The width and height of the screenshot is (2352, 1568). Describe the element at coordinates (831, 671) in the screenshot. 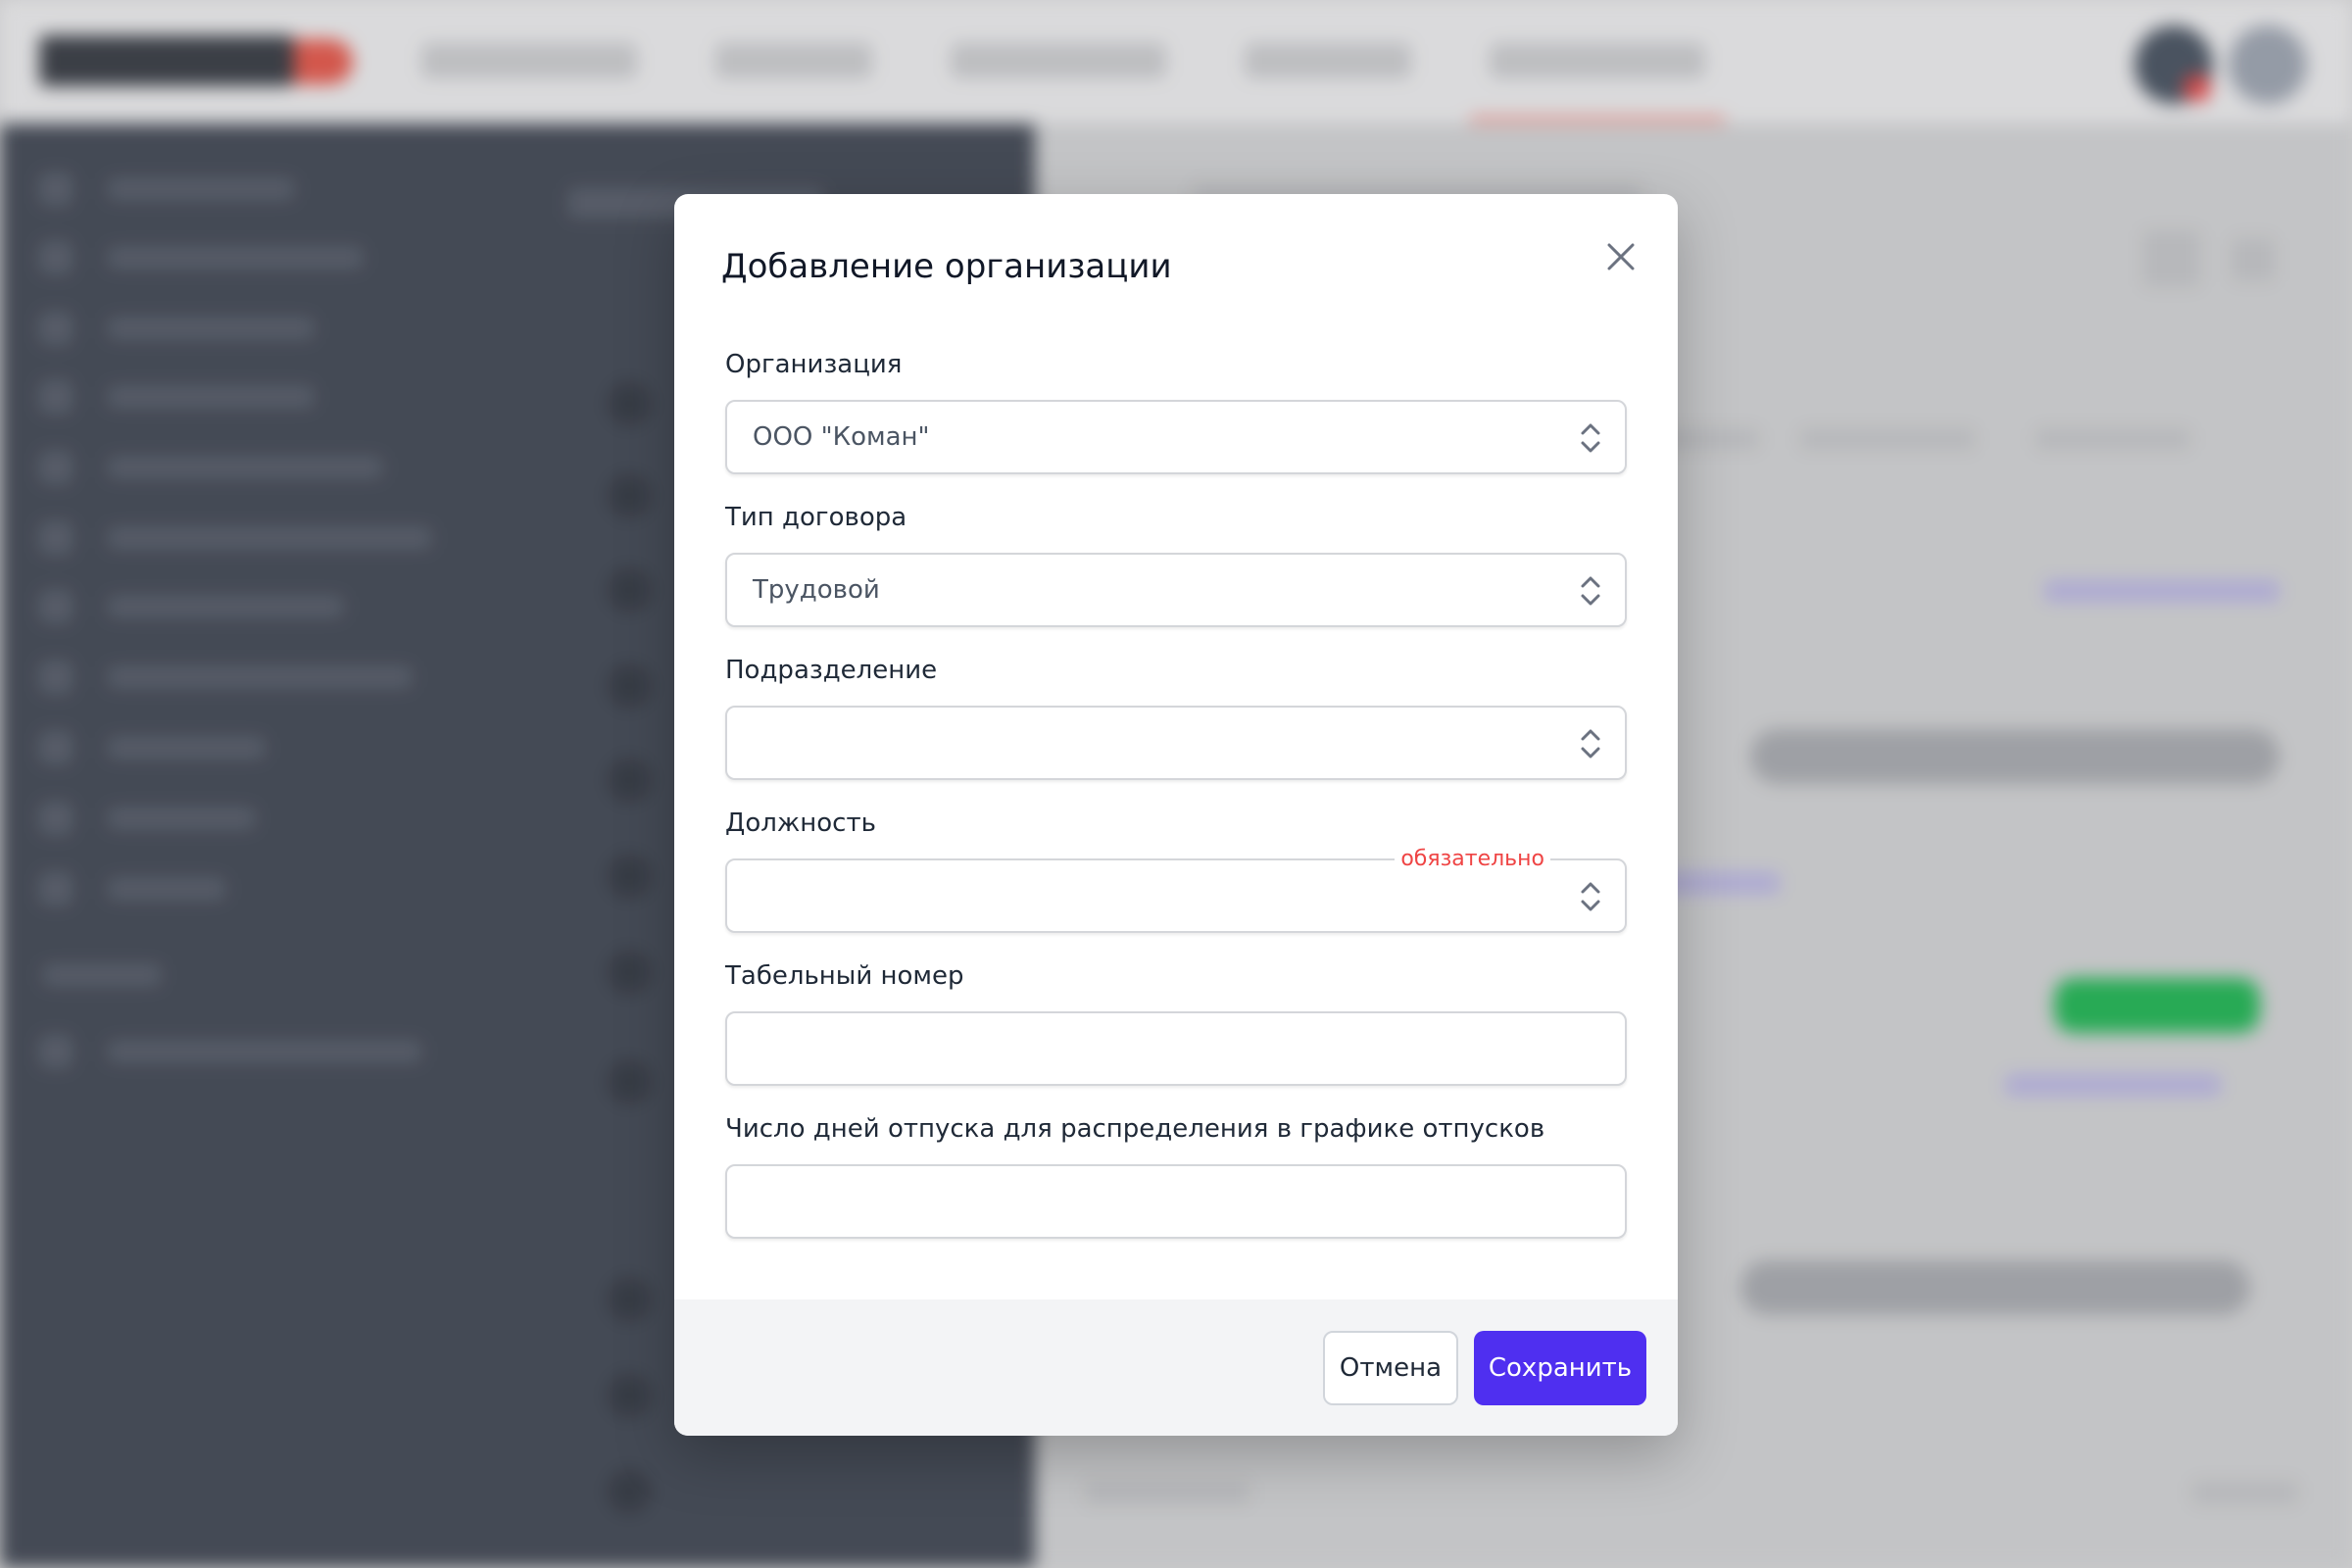

I see `field-label: Подразделение` at that location.